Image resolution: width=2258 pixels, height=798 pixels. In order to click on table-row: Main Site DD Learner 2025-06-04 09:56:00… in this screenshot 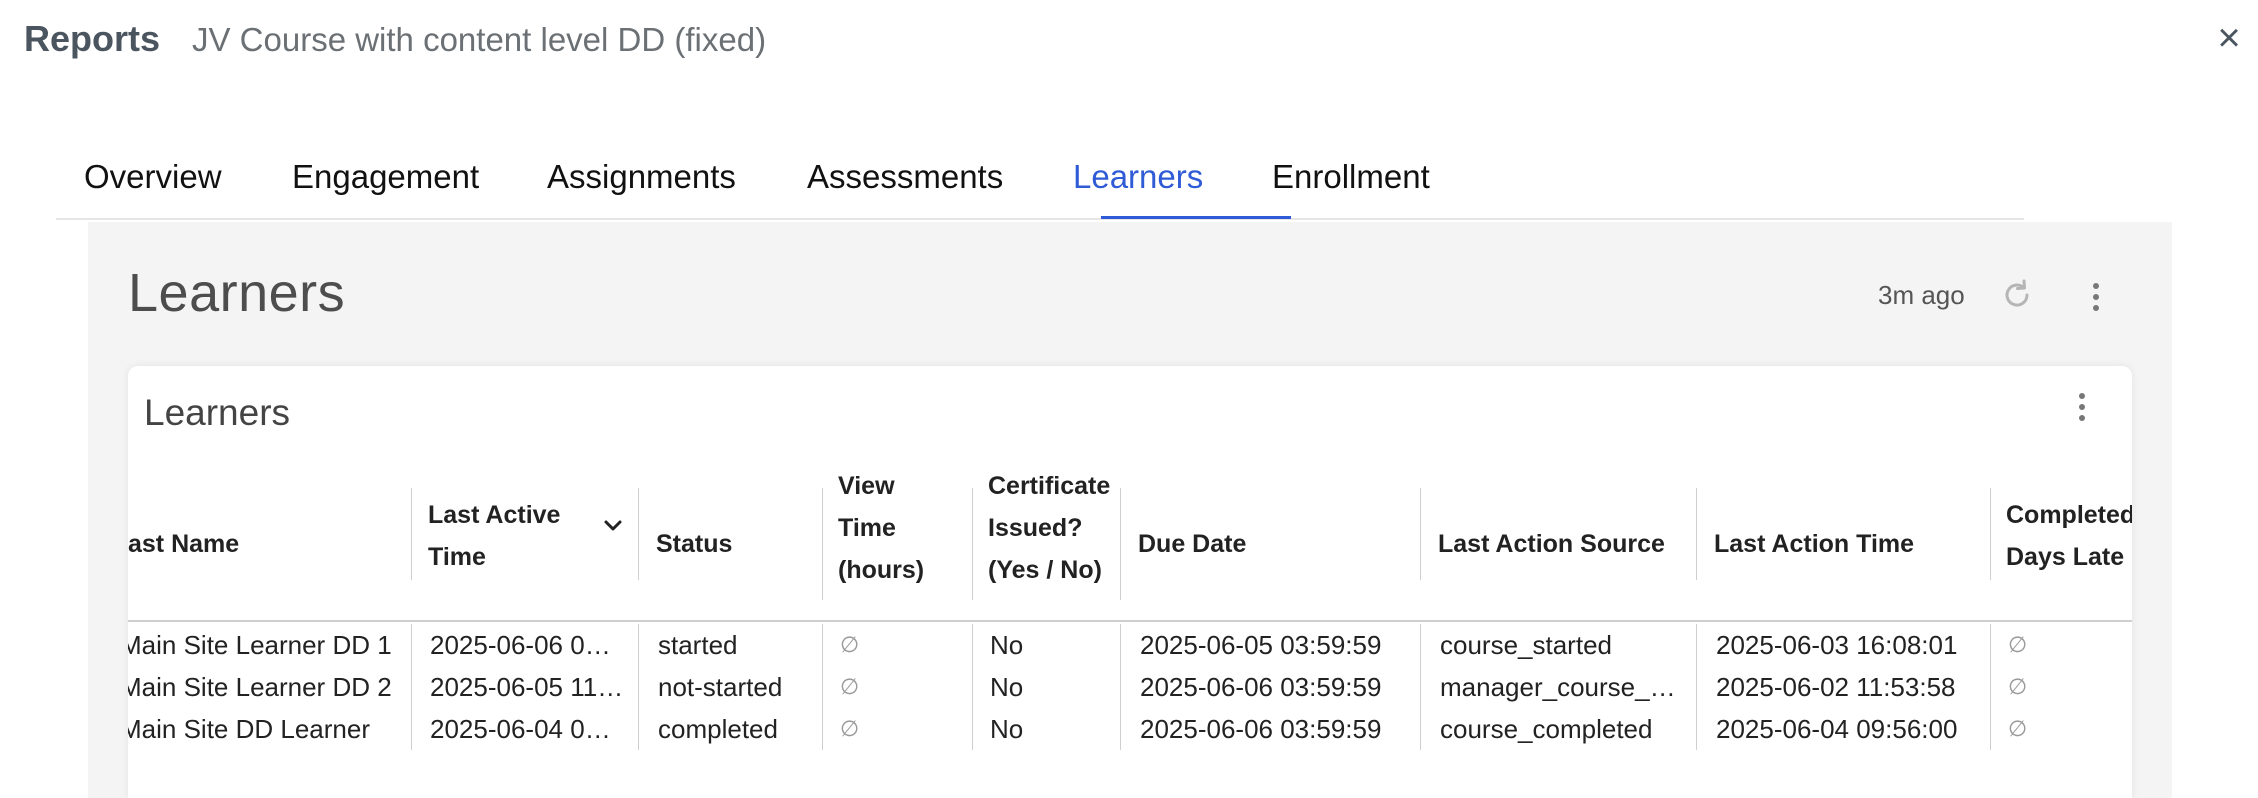, I will do `click(1130, 729)`.